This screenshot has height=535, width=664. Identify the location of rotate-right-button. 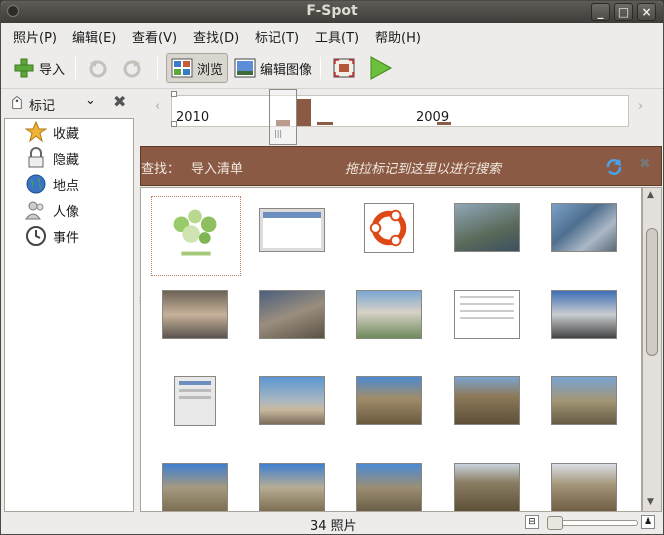
(132, 68).